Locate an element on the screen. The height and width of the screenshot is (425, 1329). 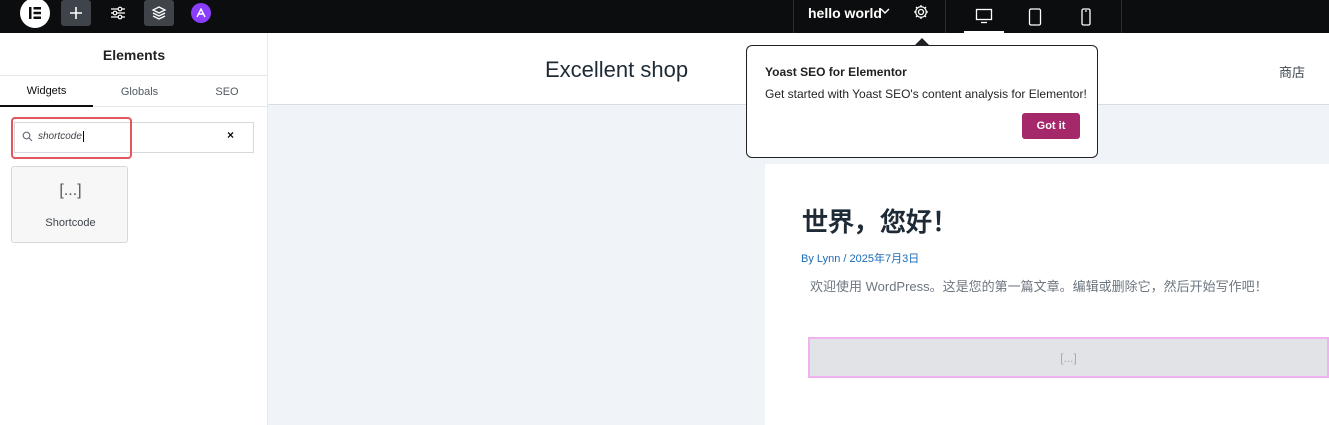
ai-glyph is located at coordinates (201, 13).